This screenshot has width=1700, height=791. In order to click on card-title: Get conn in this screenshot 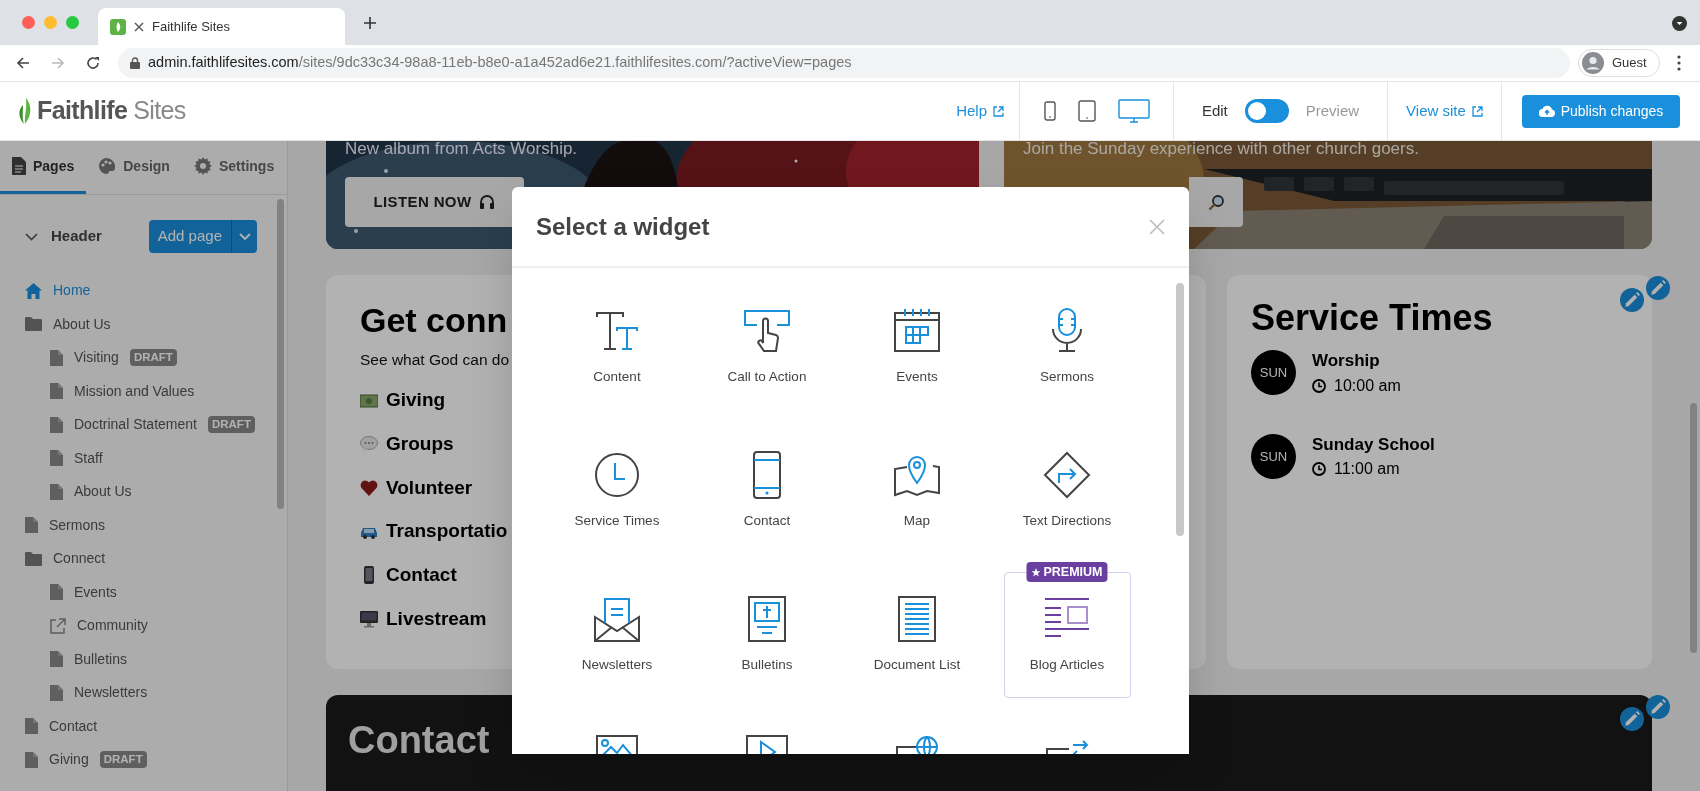, I will do `click(434, 320)`.